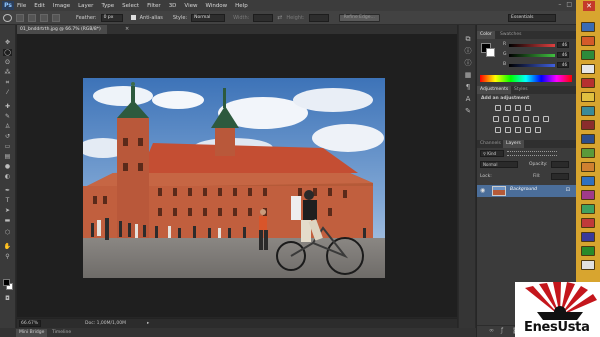  Describe the element at coordinates (496, 119) in the screenshot. I see `vibrance-adjust-icon` at that location.